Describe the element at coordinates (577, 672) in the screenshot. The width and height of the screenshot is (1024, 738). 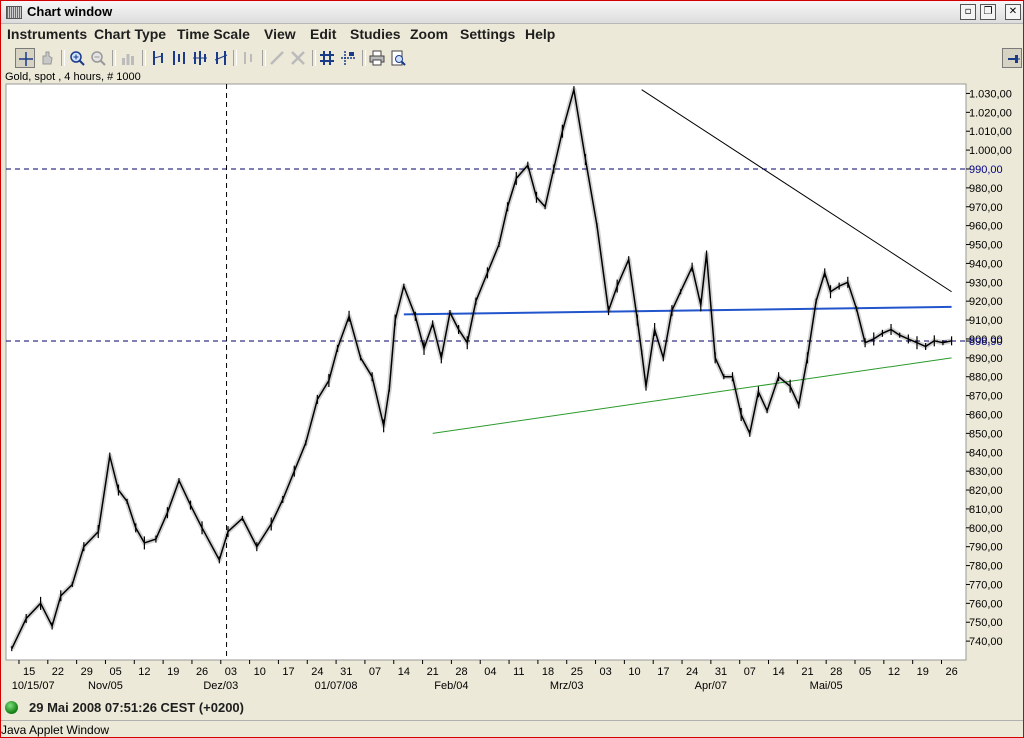
I see `x-tick-label: 25` at that location.